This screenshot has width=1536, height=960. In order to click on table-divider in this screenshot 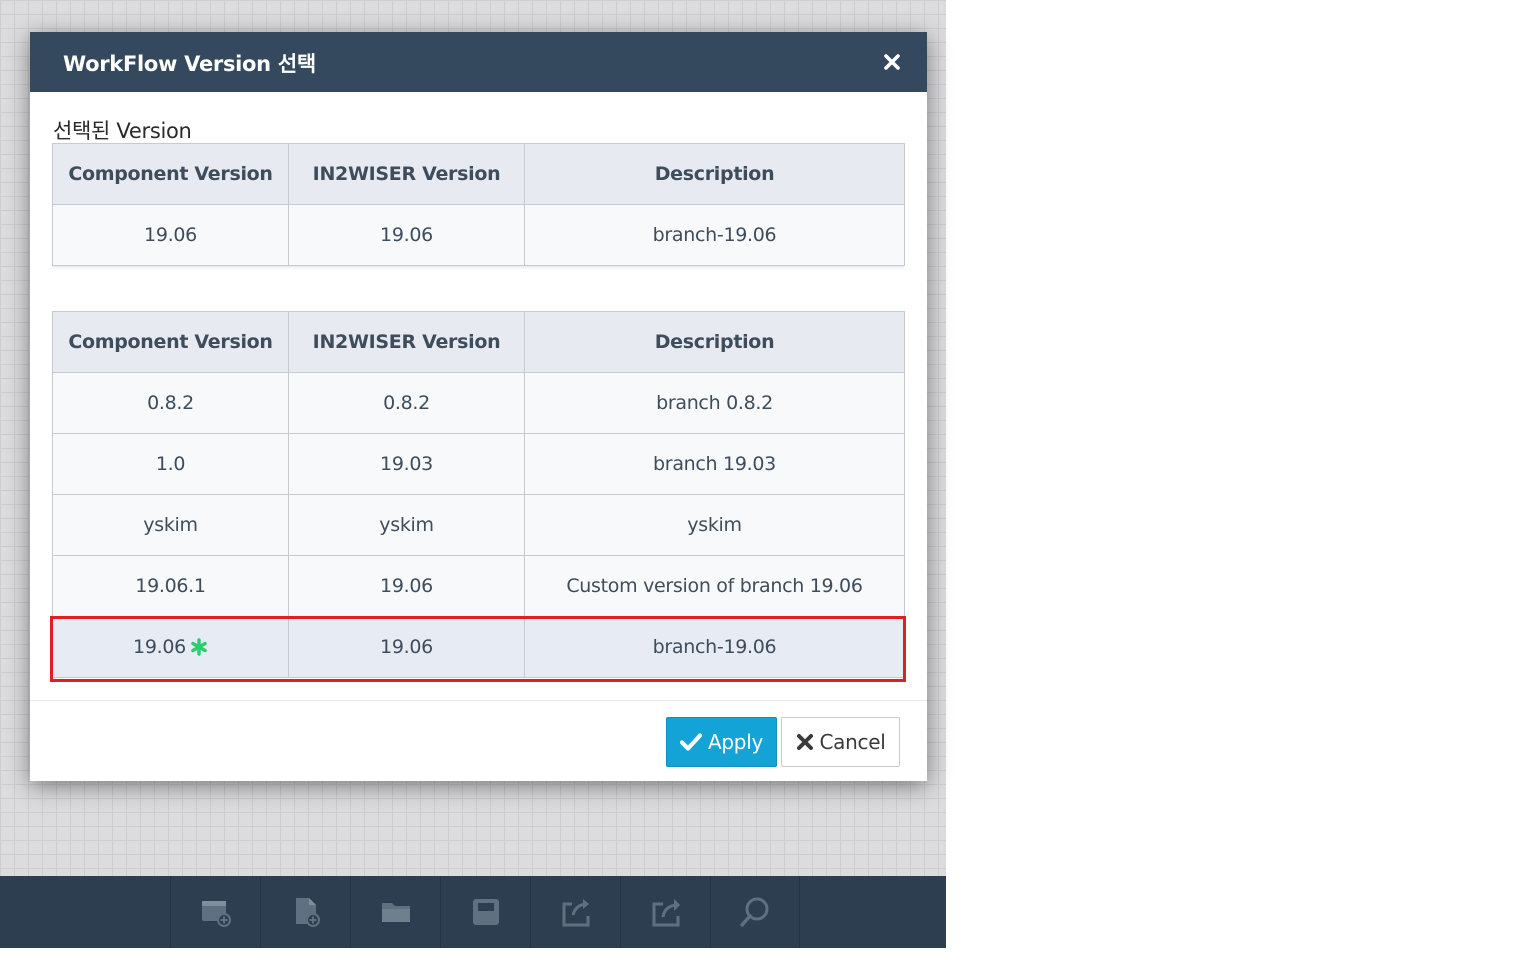, I will do `click(478, 268)`.